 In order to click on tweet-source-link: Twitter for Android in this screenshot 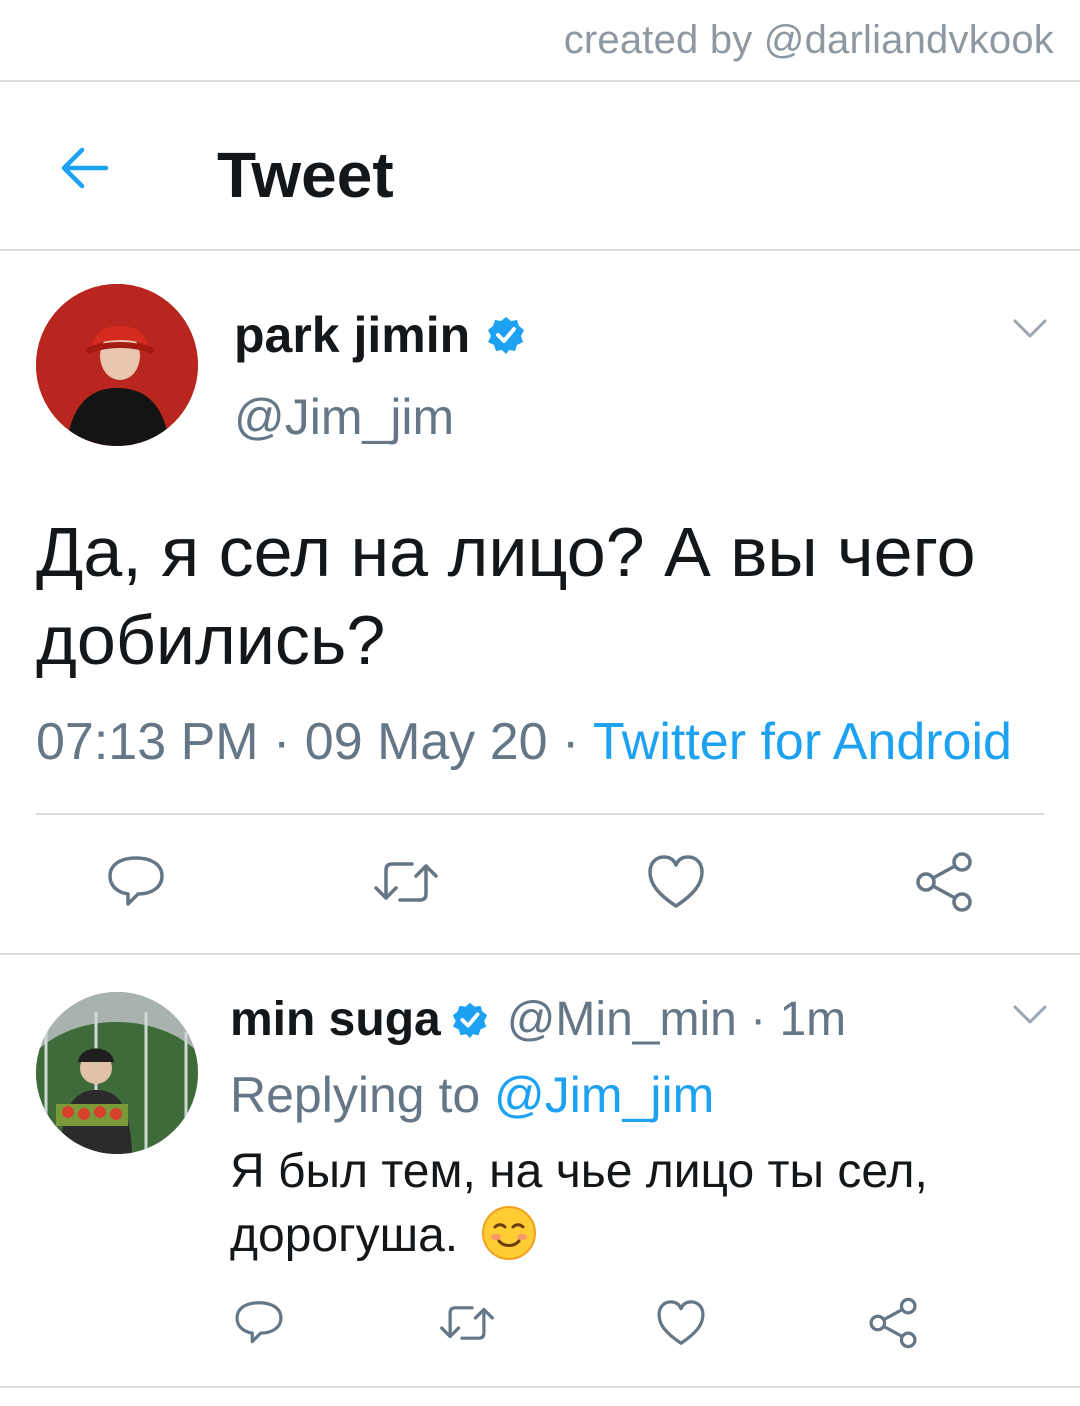, I will do `click(802, 742)`.